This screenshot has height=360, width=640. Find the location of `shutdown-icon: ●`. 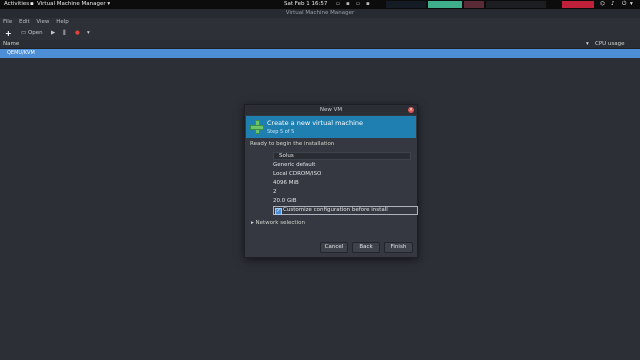

shutdown-icon: ● is located at coordinates (77, 33).